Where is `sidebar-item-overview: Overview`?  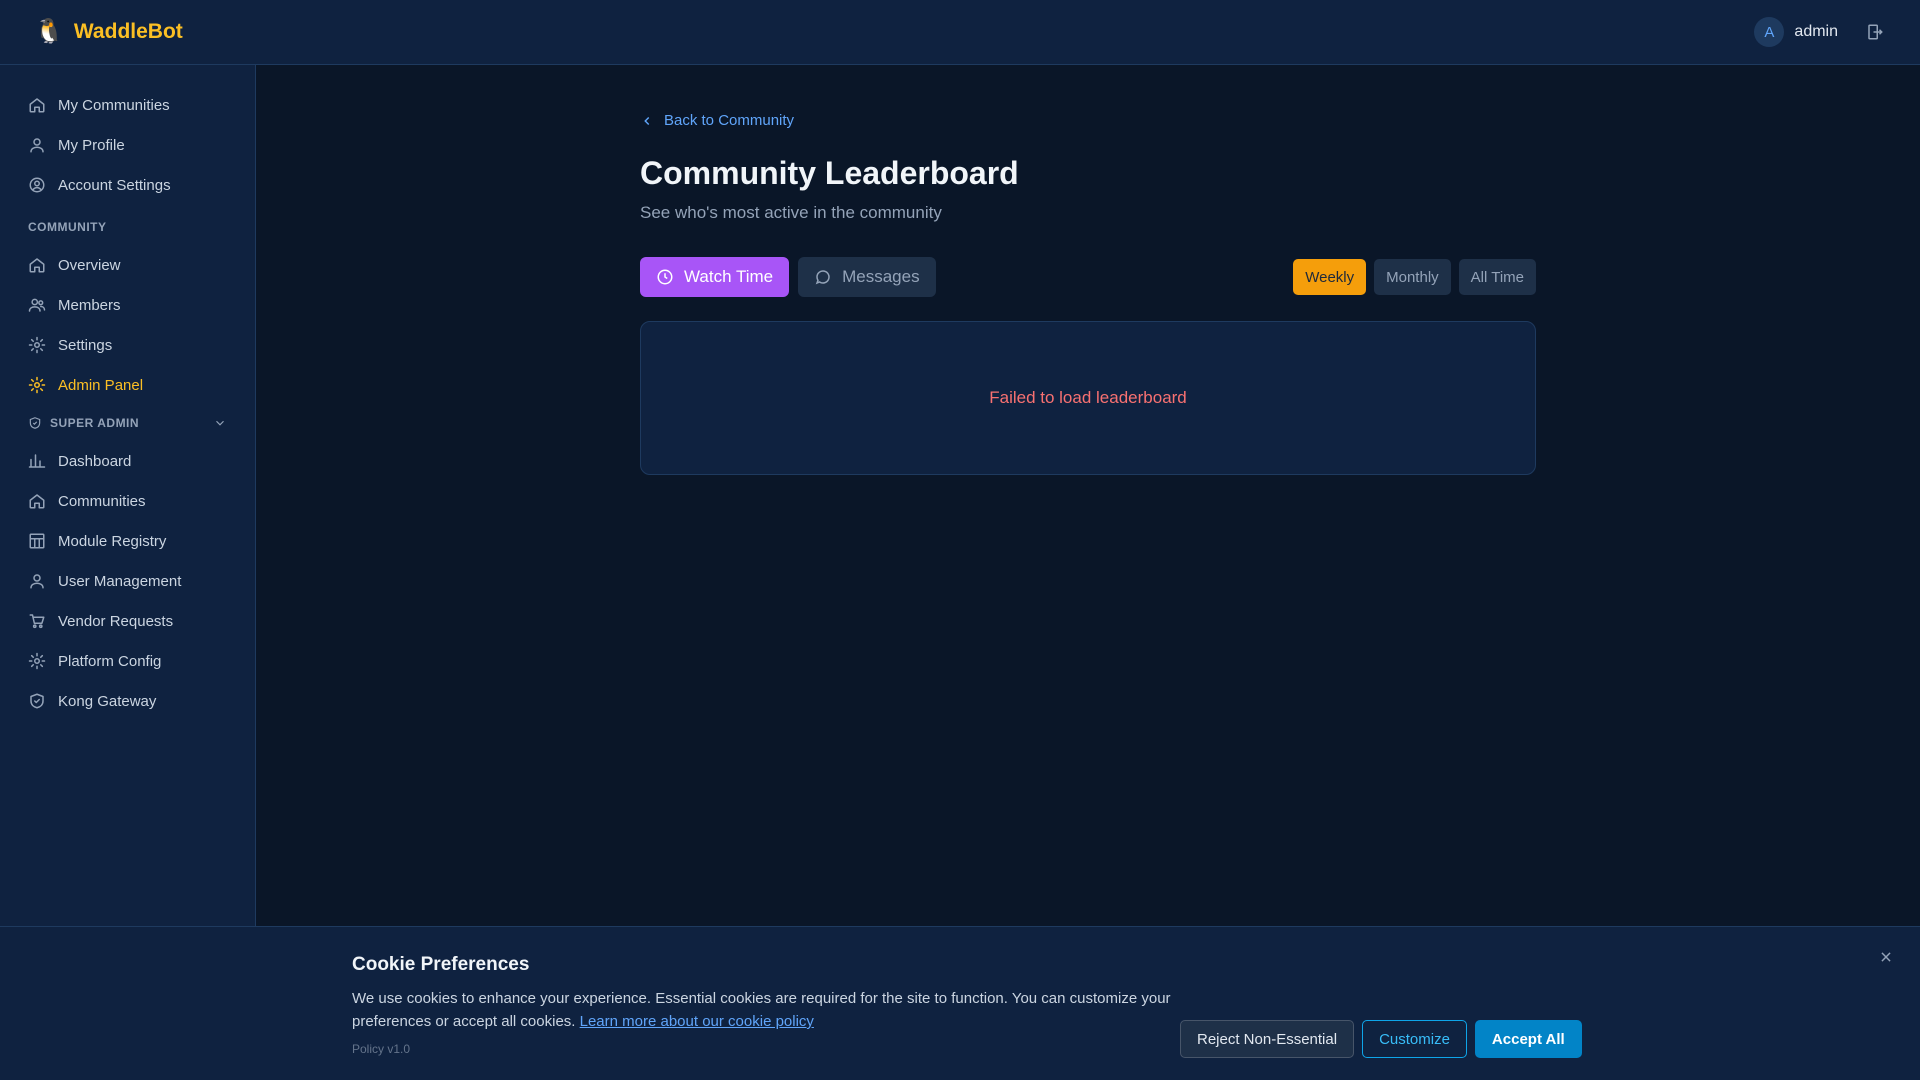
sidebar-item-overview: Overview is located at coordinates (127, 265).